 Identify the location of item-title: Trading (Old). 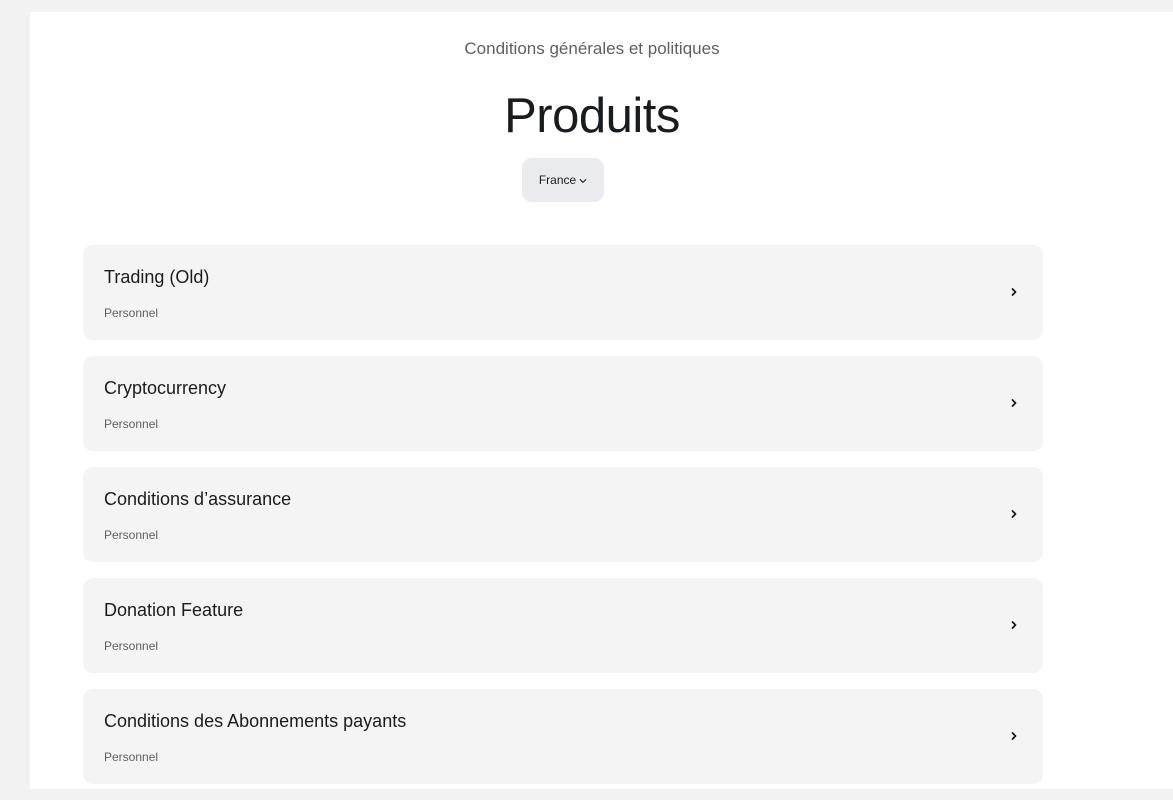
(157, 277).